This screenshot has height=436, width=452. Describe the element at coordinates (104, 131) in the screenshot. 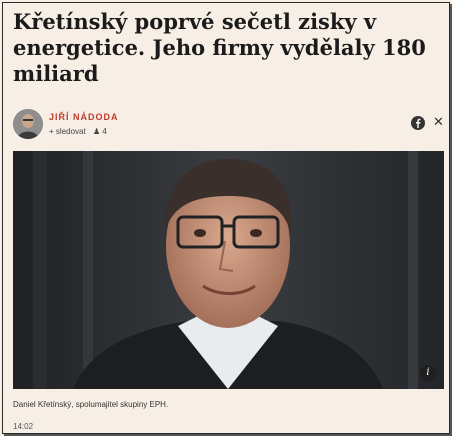

I see `followers-number: 4` at that location.